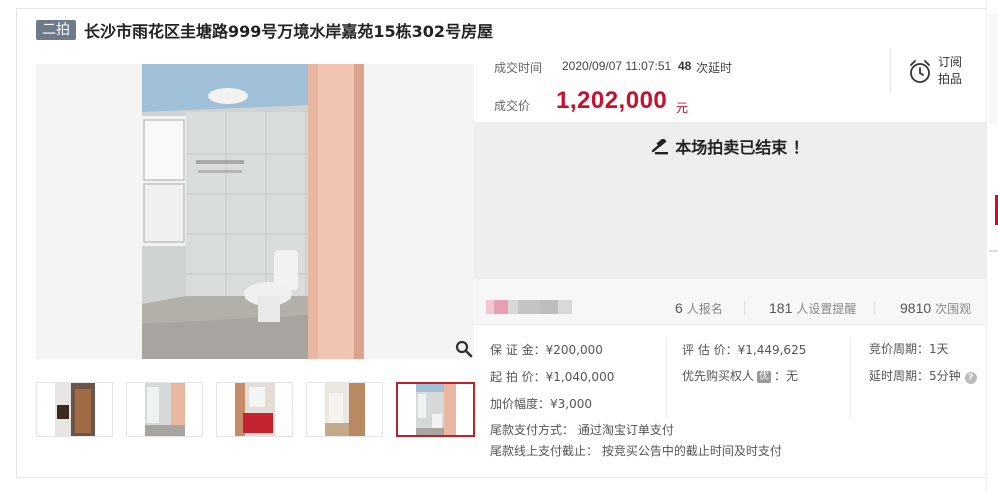 The height and width of the screenshot is (491, 998). I want to click on reminder-count: 181, so click(781, 308).